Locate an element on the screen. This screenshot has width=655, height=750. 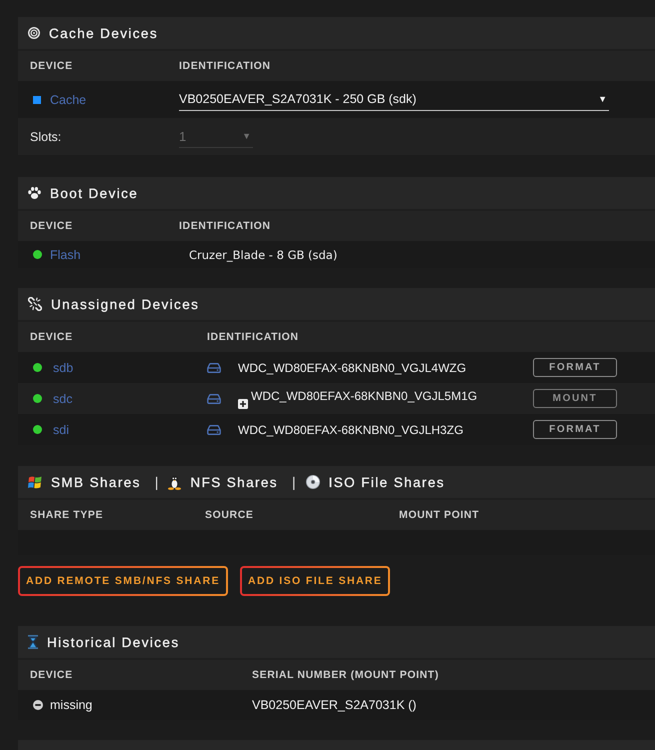
disc-icon is located at coordinates (313, 482).